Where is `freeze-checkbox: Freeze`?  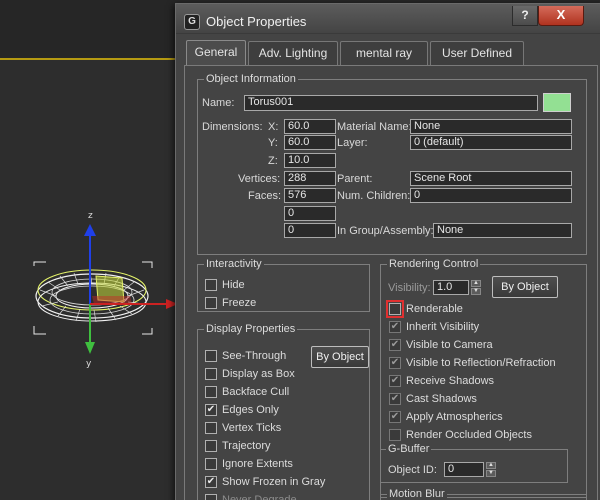 freeze-checkbox: Freeze is located at coordinates (280, 303).